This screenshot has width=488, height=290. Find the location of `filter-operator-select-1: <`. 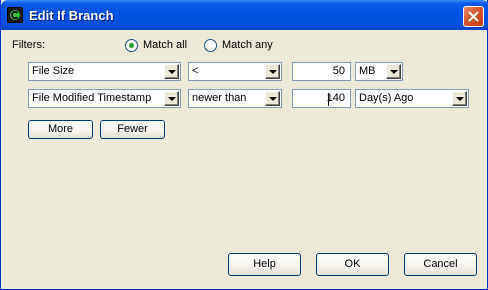

filter-operator-select-1: < is located at coordinates (235, 71).